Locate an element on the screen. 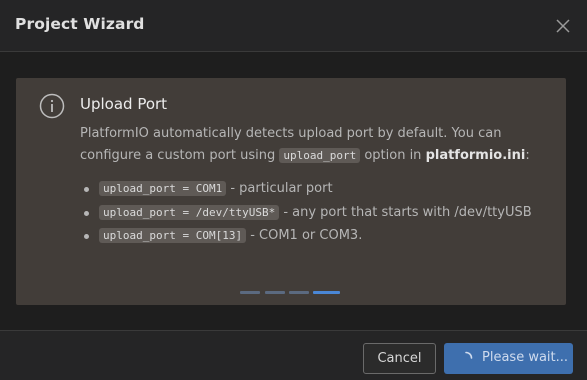 The width and height of the screenshot is (587, 380). close-icon is located at coordinates (563, 26).